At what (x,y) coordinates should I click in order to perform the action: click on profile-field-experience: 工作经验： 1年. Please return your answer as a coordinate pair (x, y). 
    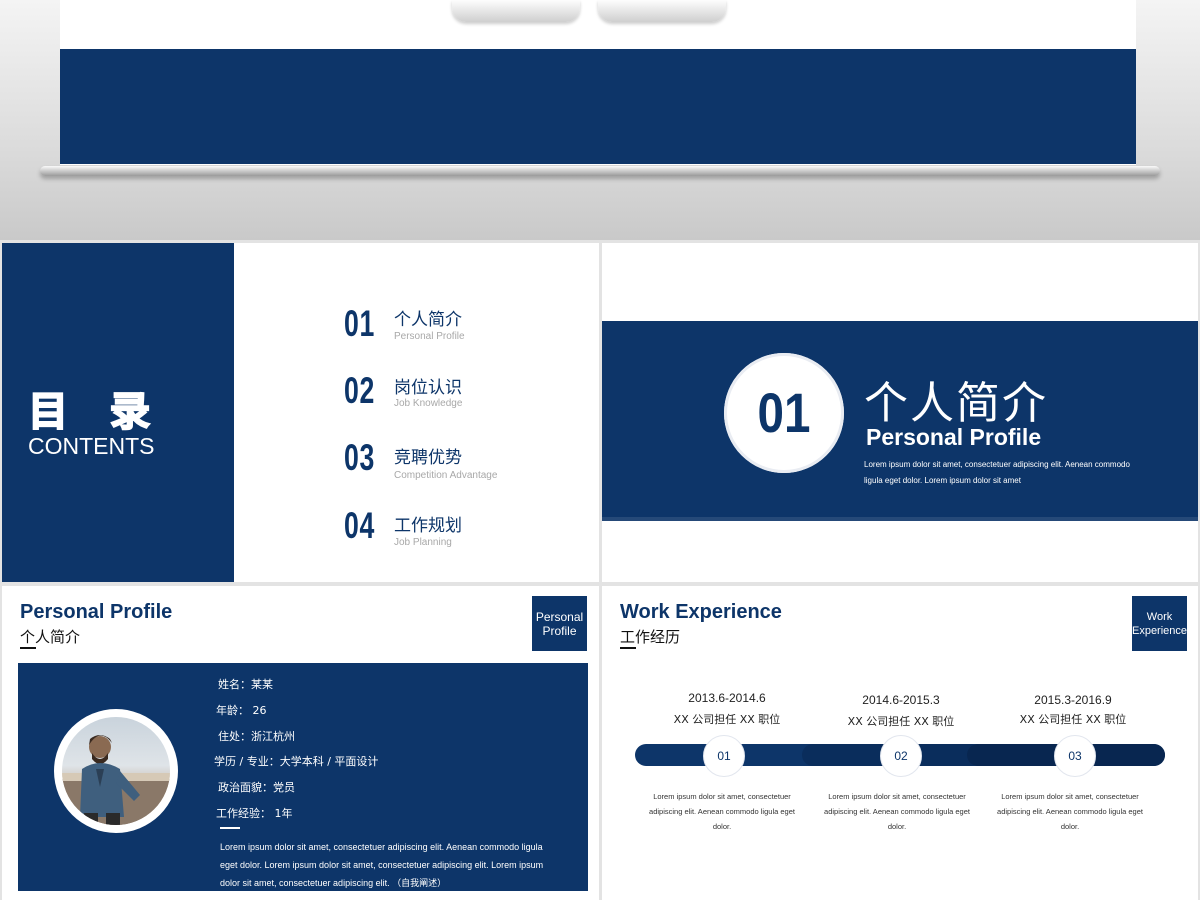
    Looking at the image, I should click on (254, 813).